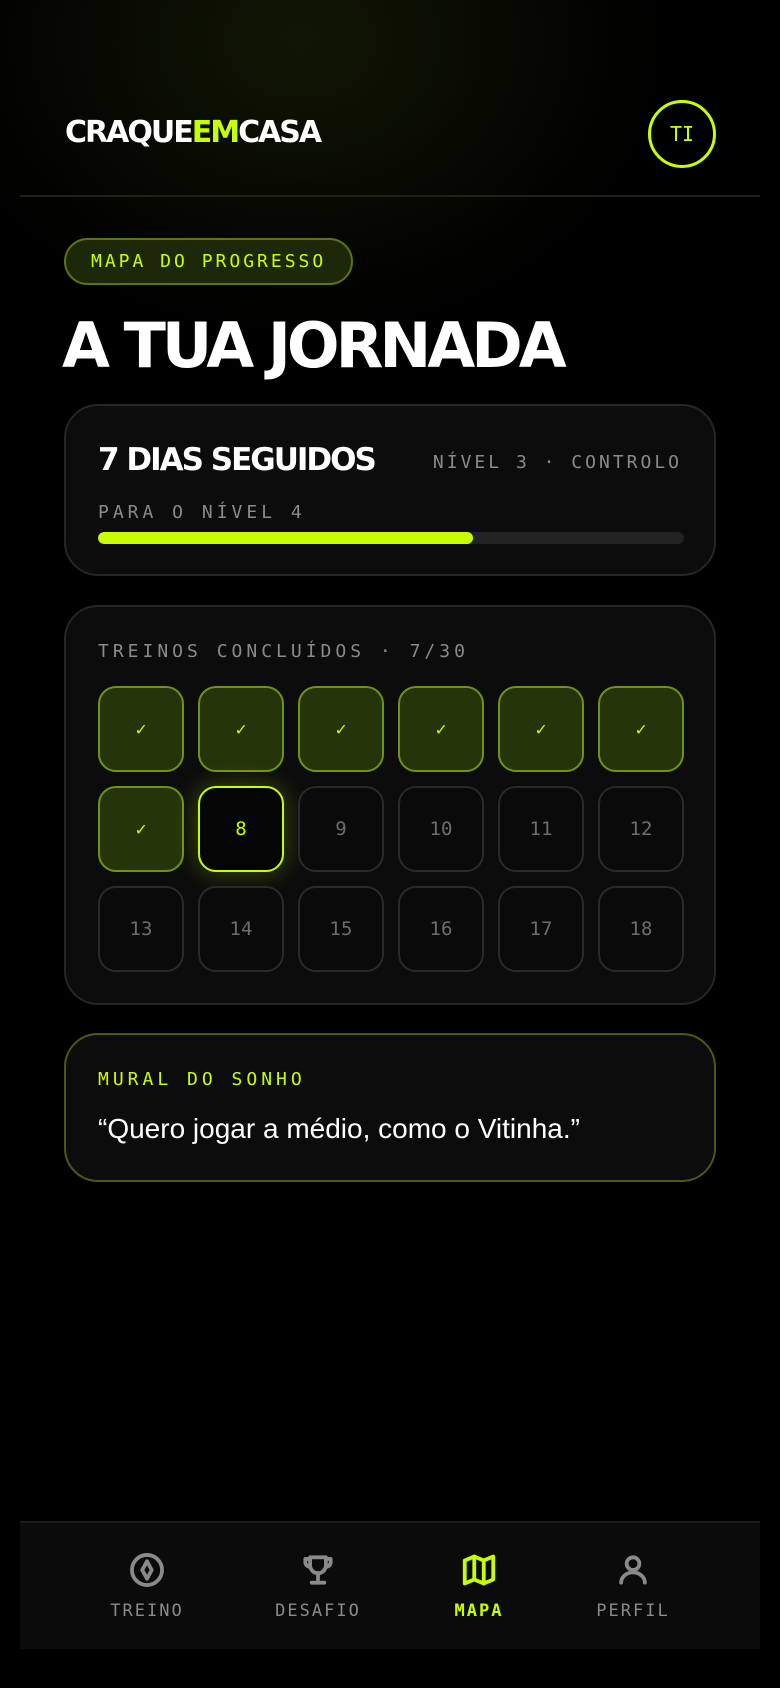 The height and width of the screenshot is (1688, 780). What do you see at coordinates (479, 1611) in the screenshot?
I see `nav-label: MAPA` at bounding box center [479, 1611].